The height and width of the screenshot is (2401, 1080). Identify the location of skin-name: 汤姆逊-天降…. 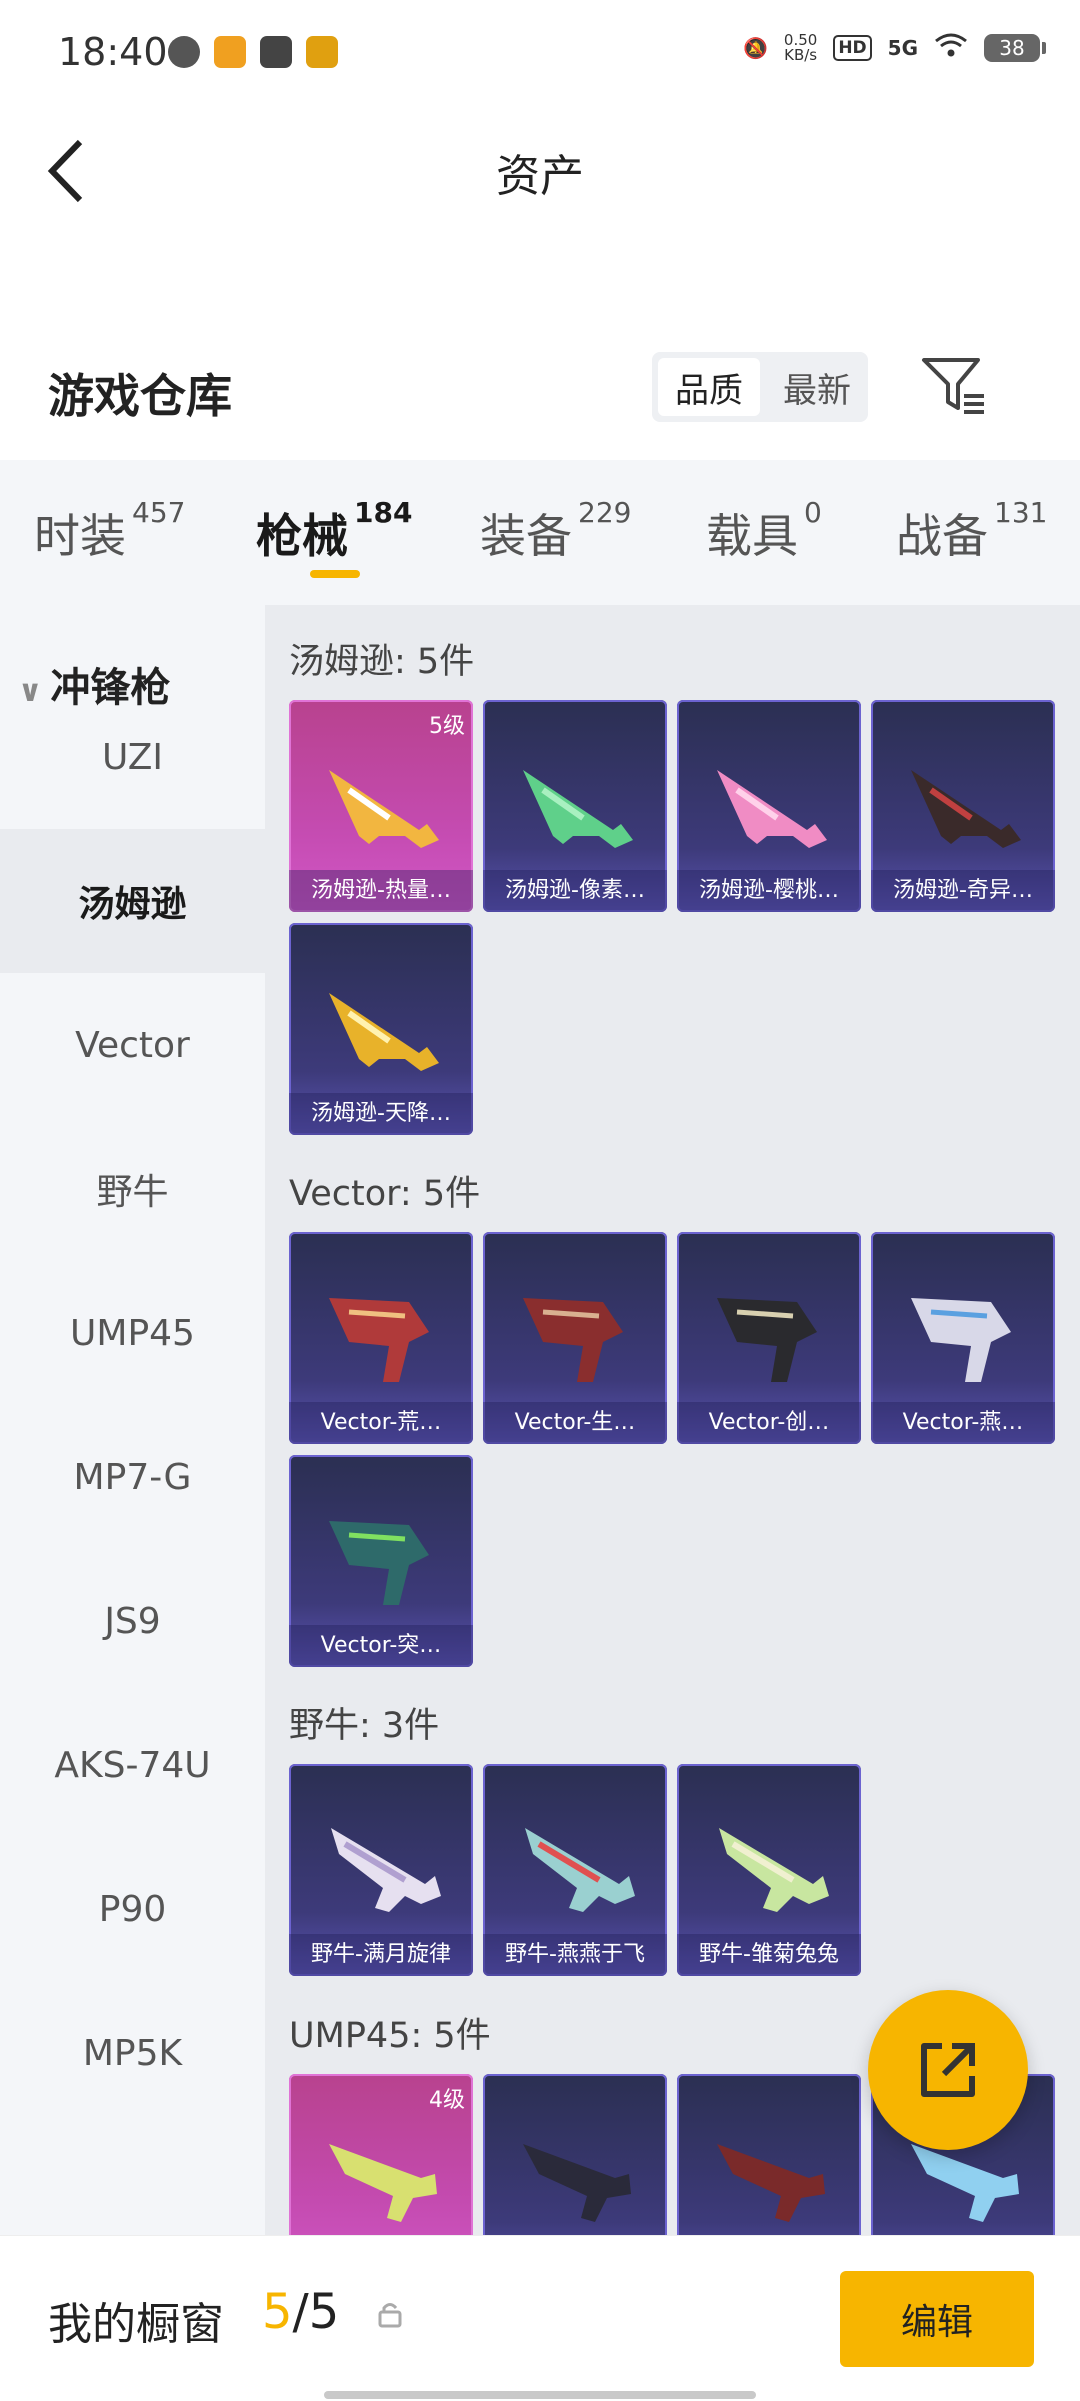
(381, 1114).